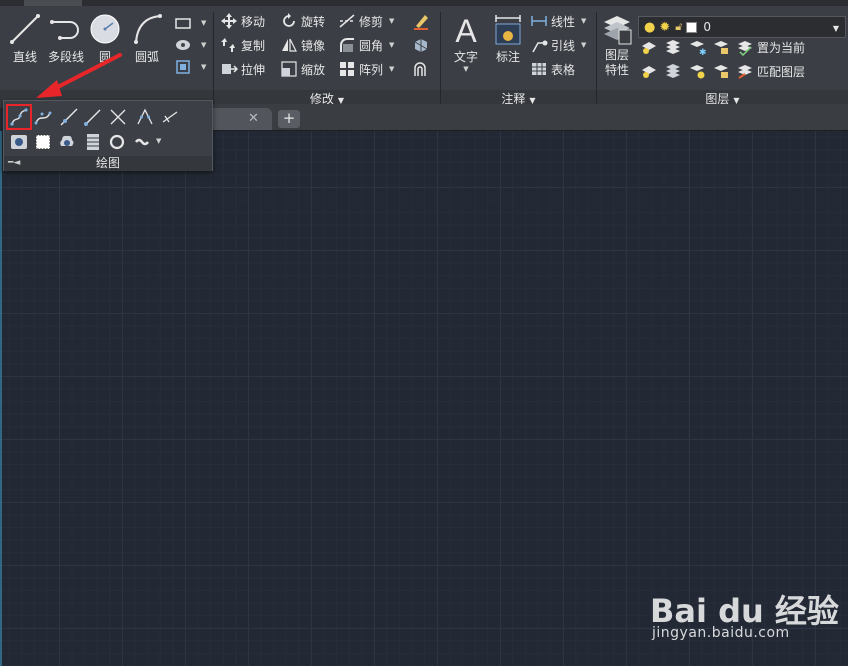 The image size is (848, 666). I want to click on baidu-watermark: Bai du 经验 jingyan.baidu.com, so click(745, 620).